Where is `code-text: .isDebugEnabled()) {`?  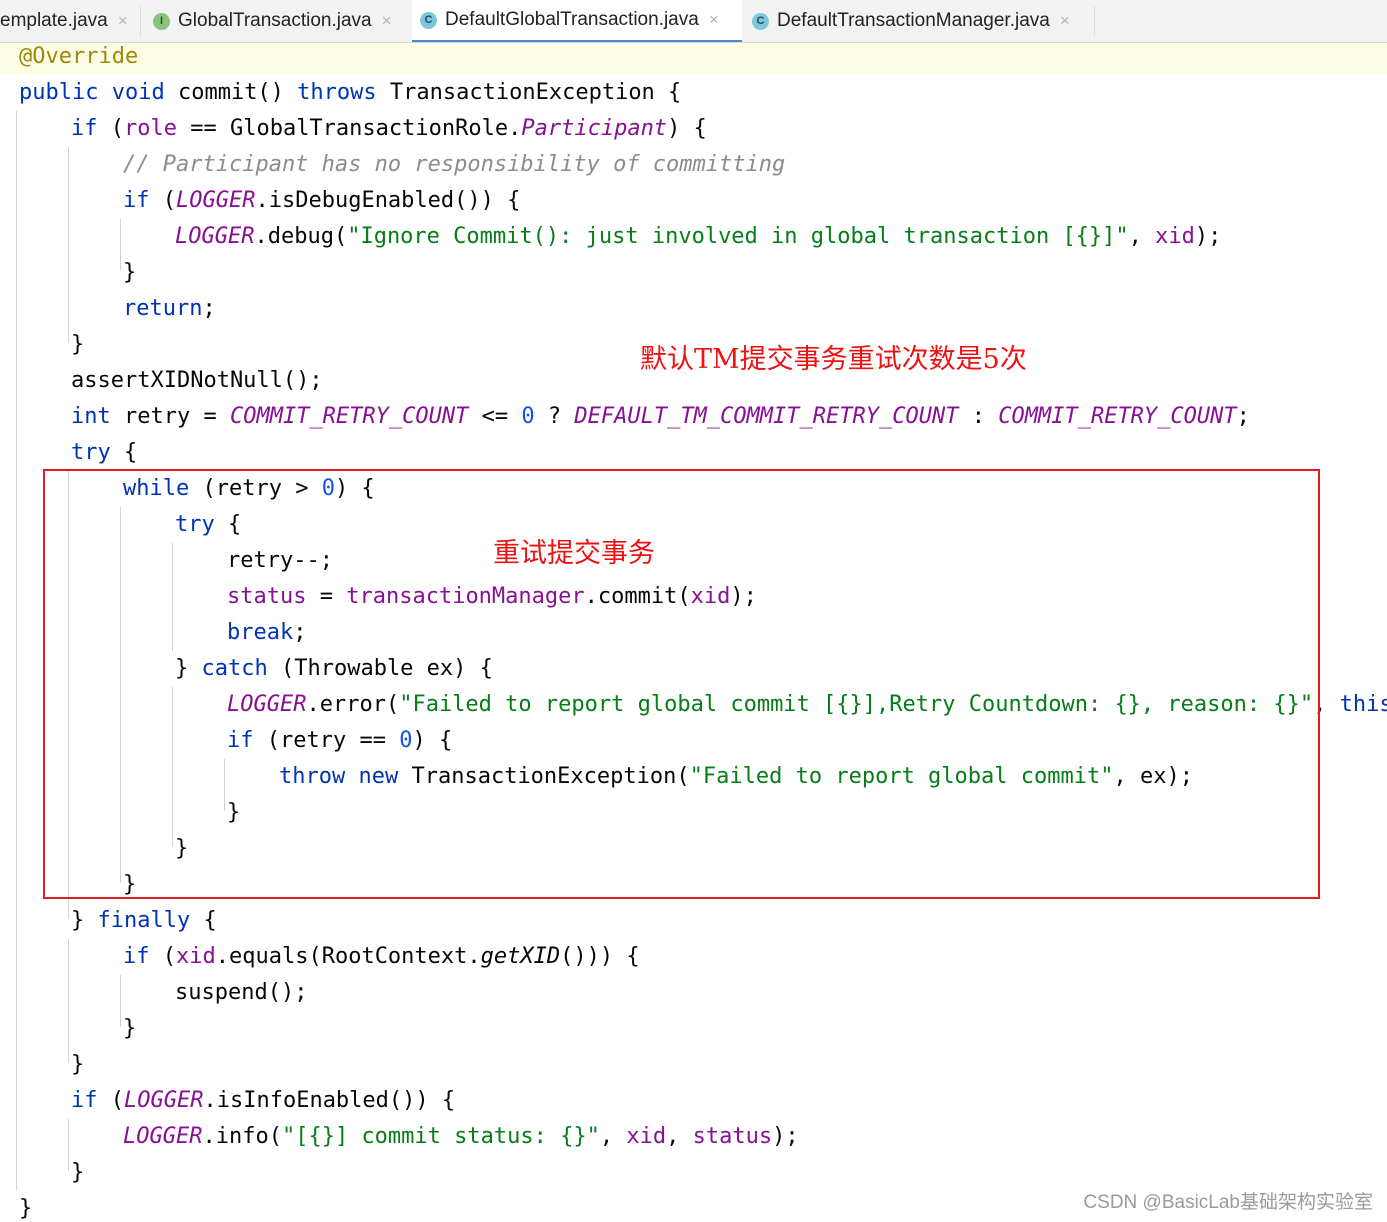
code-text: .isDebugEnabled()) { is located at coordinates (388, 200).